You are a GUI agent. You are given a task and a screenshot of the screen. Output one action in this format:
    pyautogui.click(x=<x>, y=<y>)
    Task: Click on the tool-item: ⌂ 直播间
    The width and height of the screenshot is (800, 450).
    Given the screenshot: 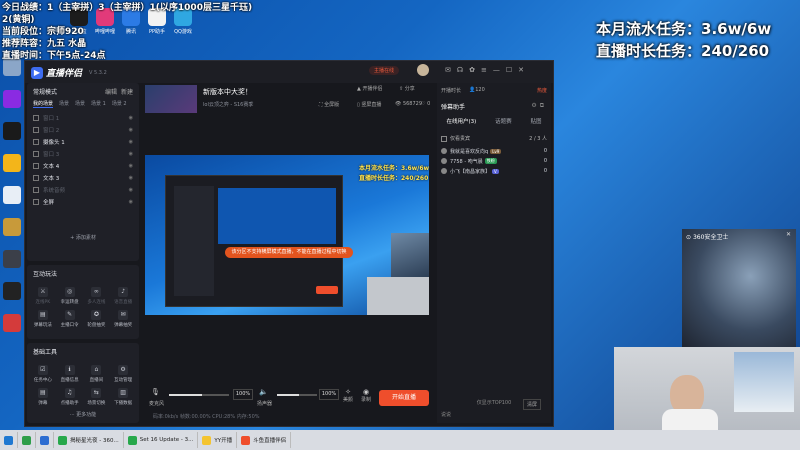 What is the action you would take?
    pyautogui.click(x=97, y=373)
    